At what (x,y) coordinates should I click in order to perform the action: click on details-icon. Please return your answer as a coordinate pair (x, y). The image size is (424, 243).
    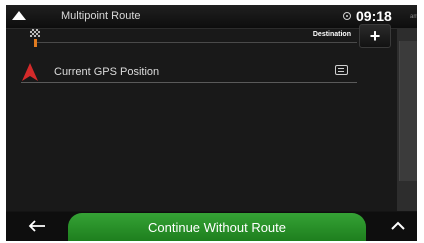
    Looking at the image, I should click on (341, 70).